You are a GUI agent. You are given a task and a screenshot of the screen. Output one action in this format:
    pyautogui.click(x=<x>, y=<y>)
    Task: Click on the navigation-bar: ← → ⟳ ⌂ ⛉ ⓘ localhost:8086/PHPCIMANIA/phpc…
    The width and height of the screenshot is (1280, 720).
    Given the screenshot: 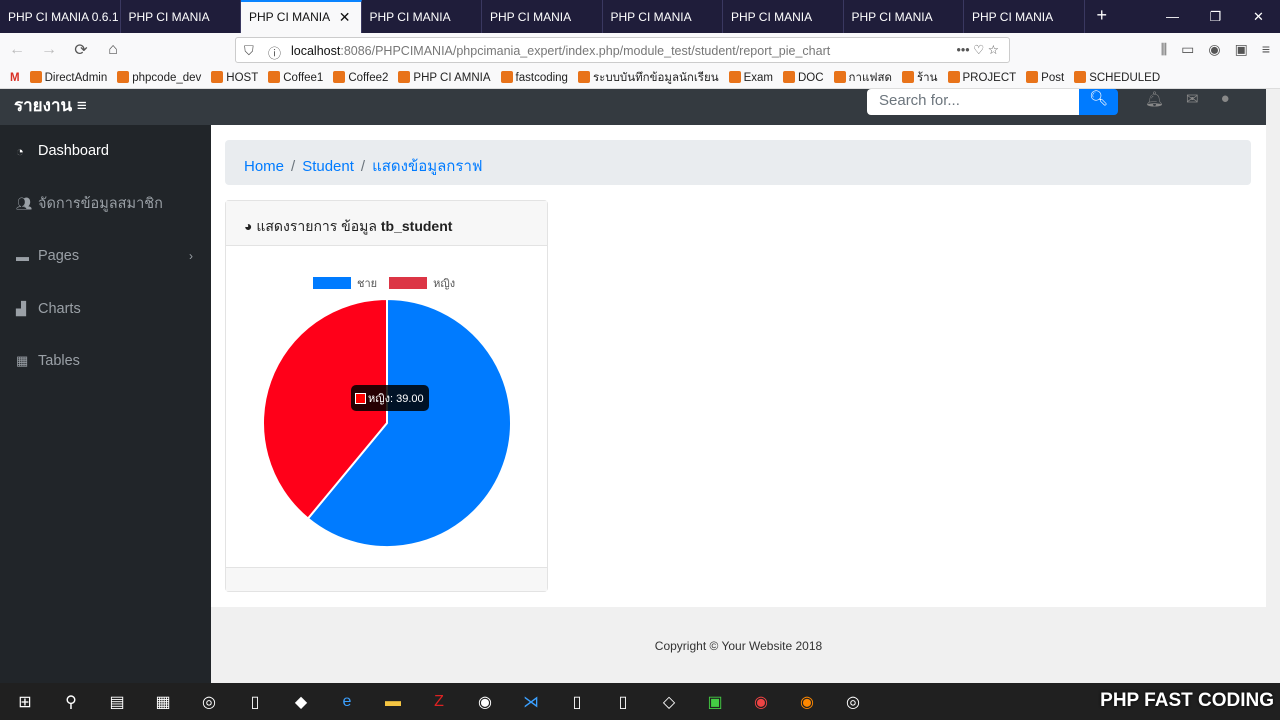 What is the action you would take?
    pyautogui.click(x=640, y=50)
    